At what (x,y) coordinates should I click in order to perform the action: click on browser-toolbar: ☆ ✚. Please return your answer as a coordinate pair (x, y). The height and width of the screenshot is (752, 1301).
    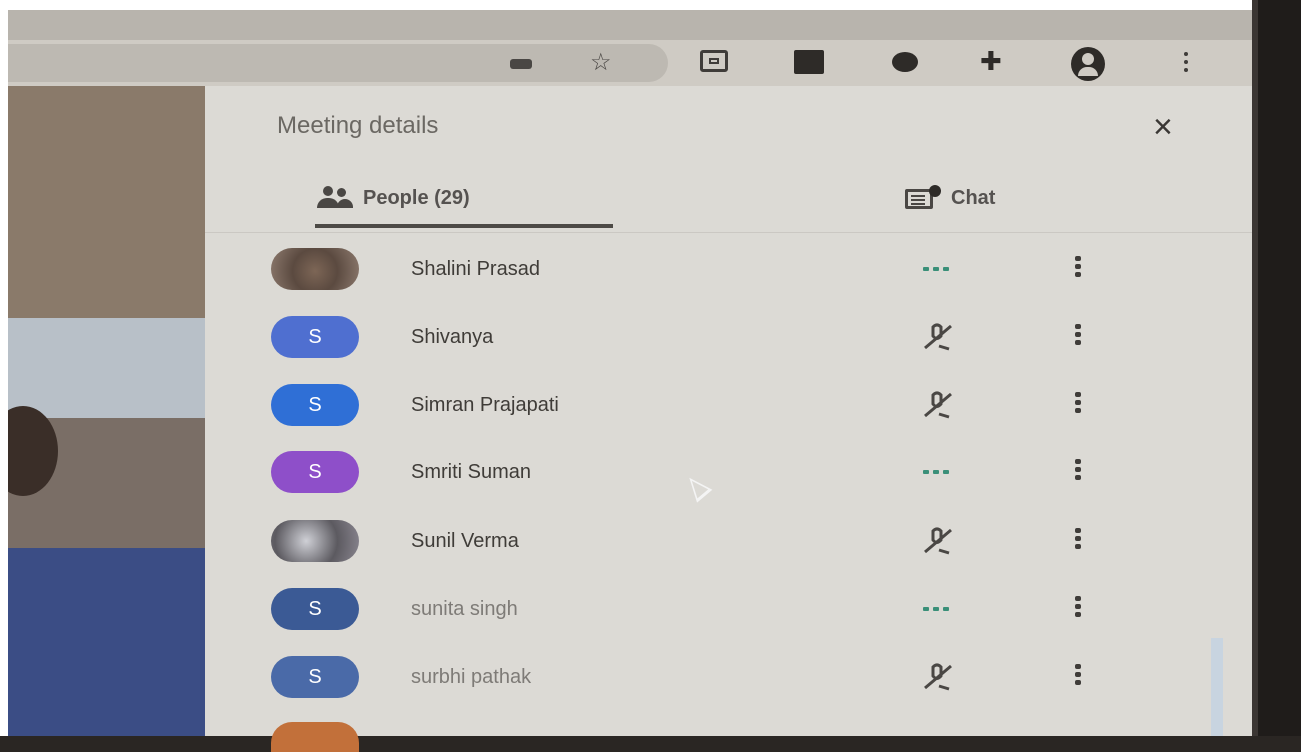
    Looking at the image, I should click on (630, 63).